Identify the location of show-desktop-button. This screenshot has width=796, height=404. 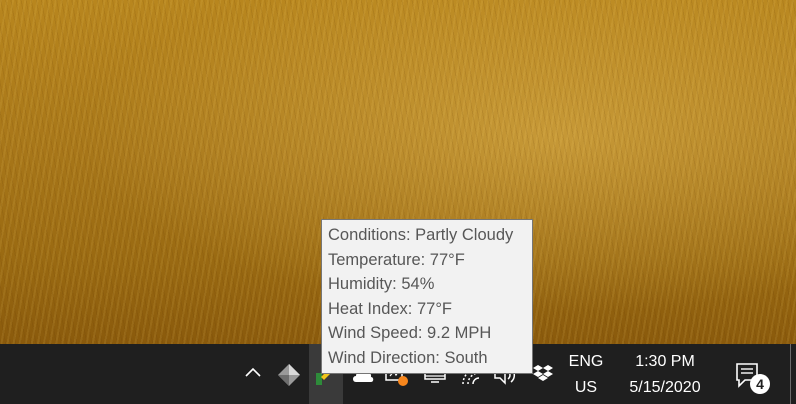
(790, 374).